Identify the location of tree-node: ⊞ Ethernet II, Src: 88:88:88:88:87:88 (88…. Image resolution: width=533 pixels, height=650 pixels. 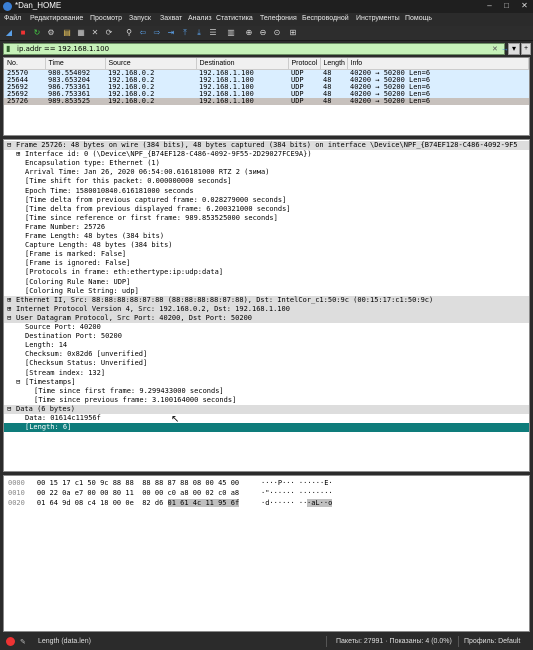
(266, 300).